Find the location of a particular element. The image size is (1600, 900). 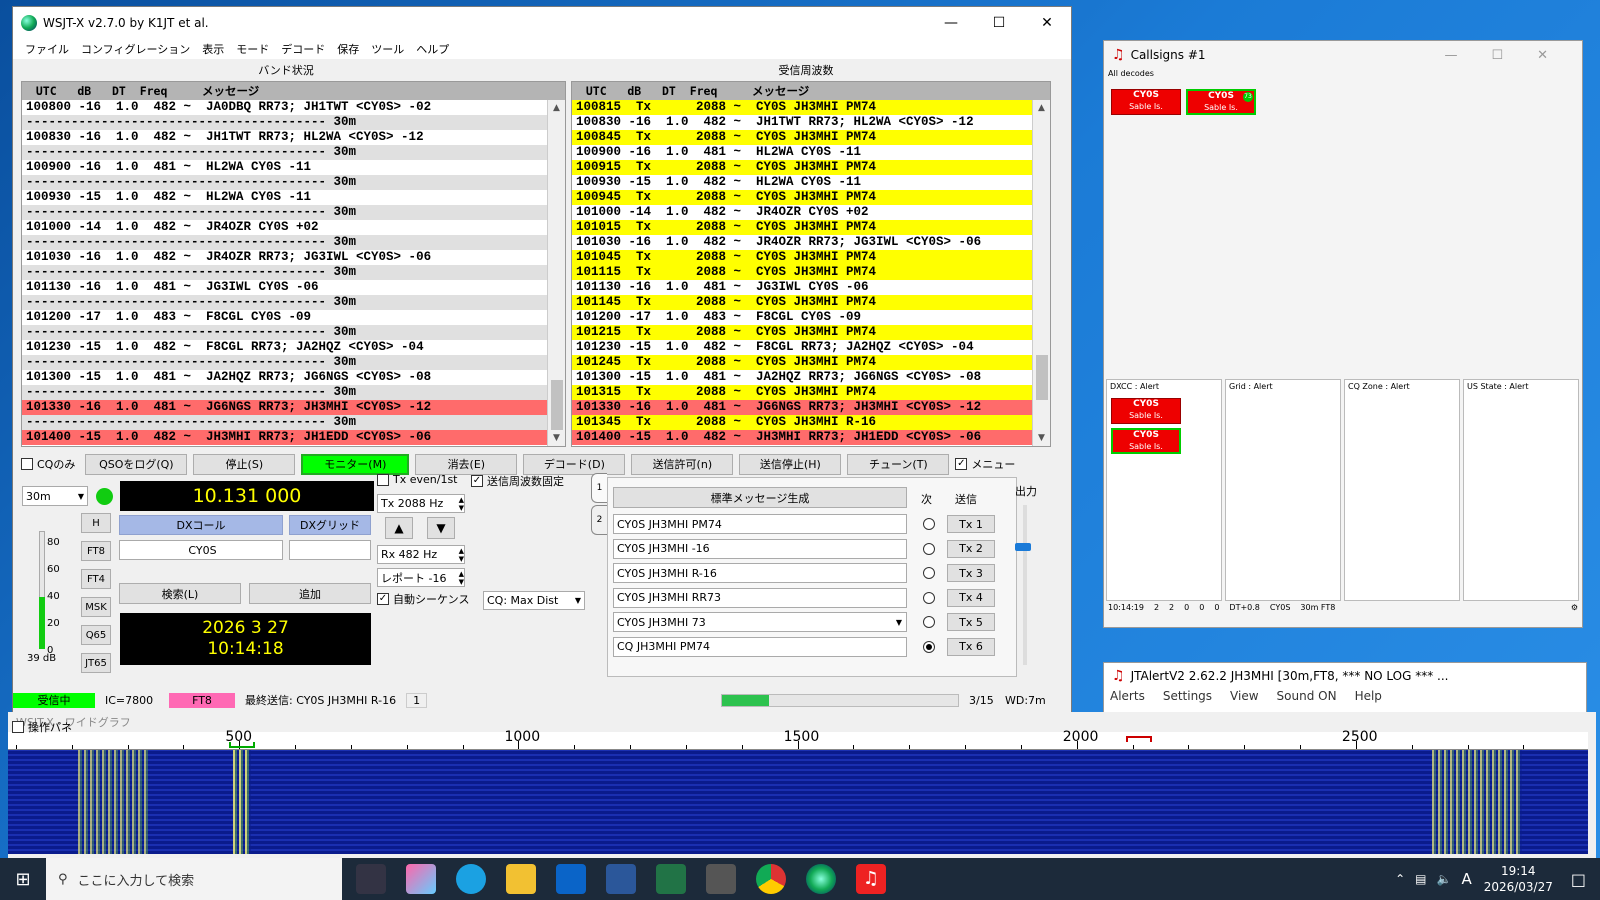

mode-button-msk: MSK is located at coordinates (96, 607).